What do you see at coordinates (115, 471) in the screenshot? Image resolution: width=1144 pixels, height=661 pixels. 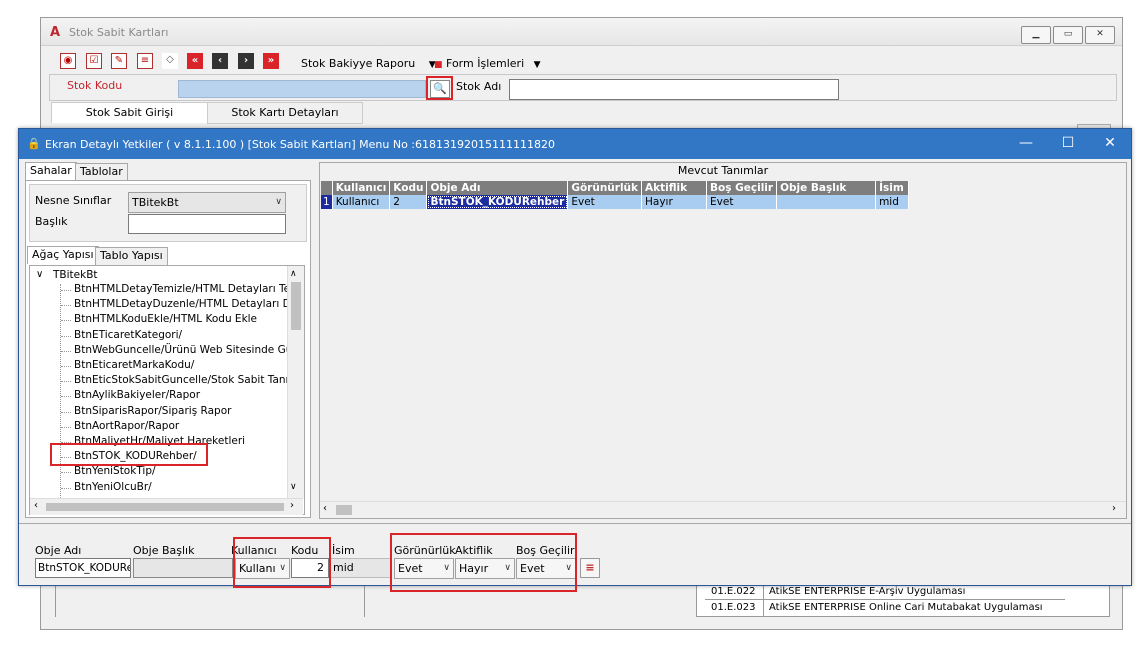 I see `tree-item: BtnYeniStokTip/` at bounding box center [115, 471].